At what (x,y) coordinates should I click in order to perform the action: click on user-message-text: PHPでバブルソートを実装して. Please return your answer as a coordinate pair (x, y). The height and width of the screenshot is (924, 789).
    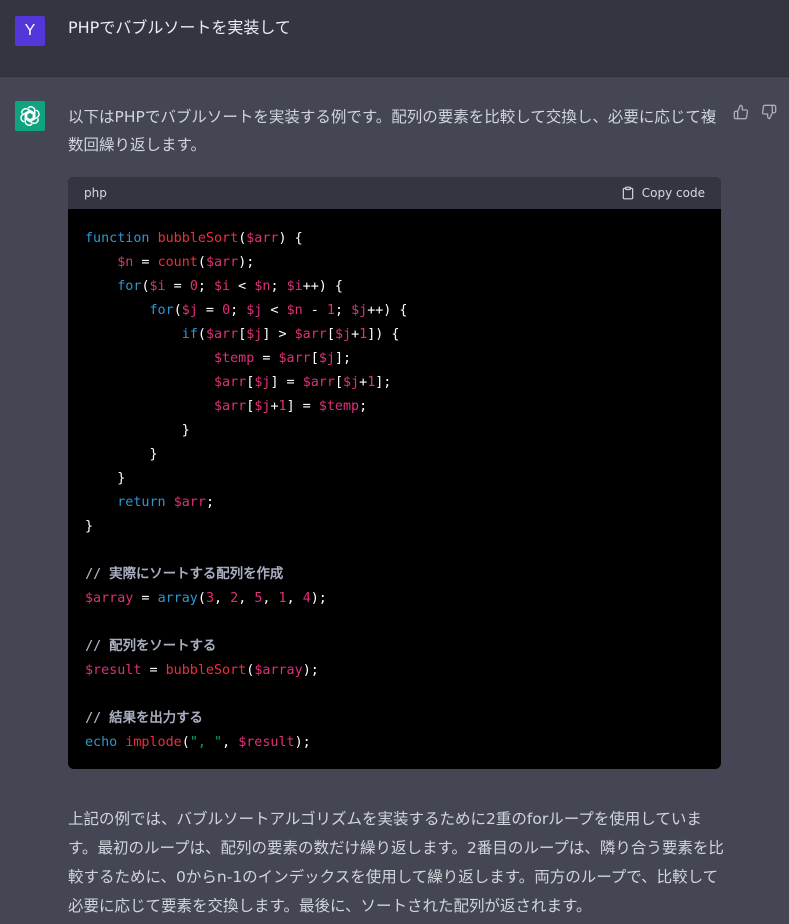
    Looking at the image, I should click on (179, 27).